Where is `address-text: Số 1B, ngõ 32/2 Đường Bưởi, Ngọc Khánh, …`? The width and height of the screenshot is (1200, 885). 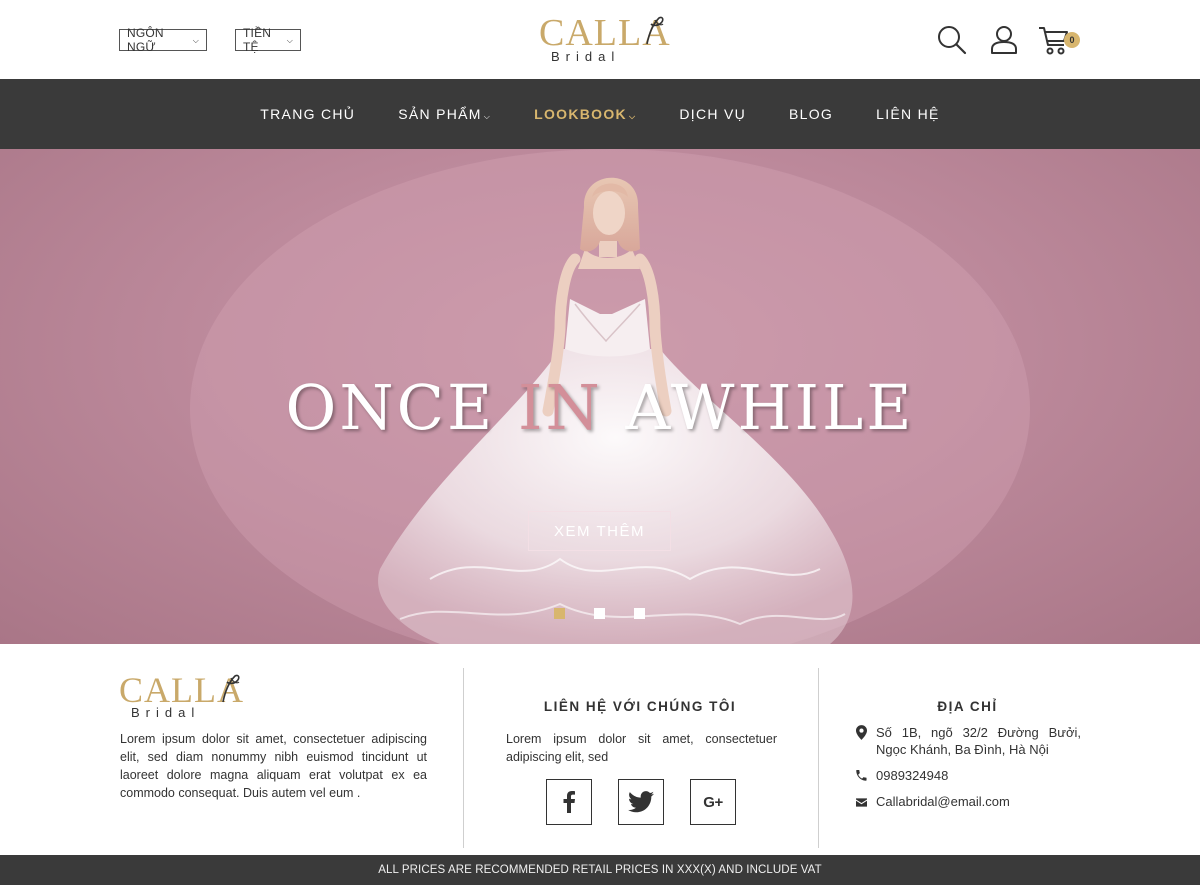
address-text: Số 1B, ngõ 32/2 Đường Bưởi, Ngọc Khánh, … is located at coordinates (978, 741).